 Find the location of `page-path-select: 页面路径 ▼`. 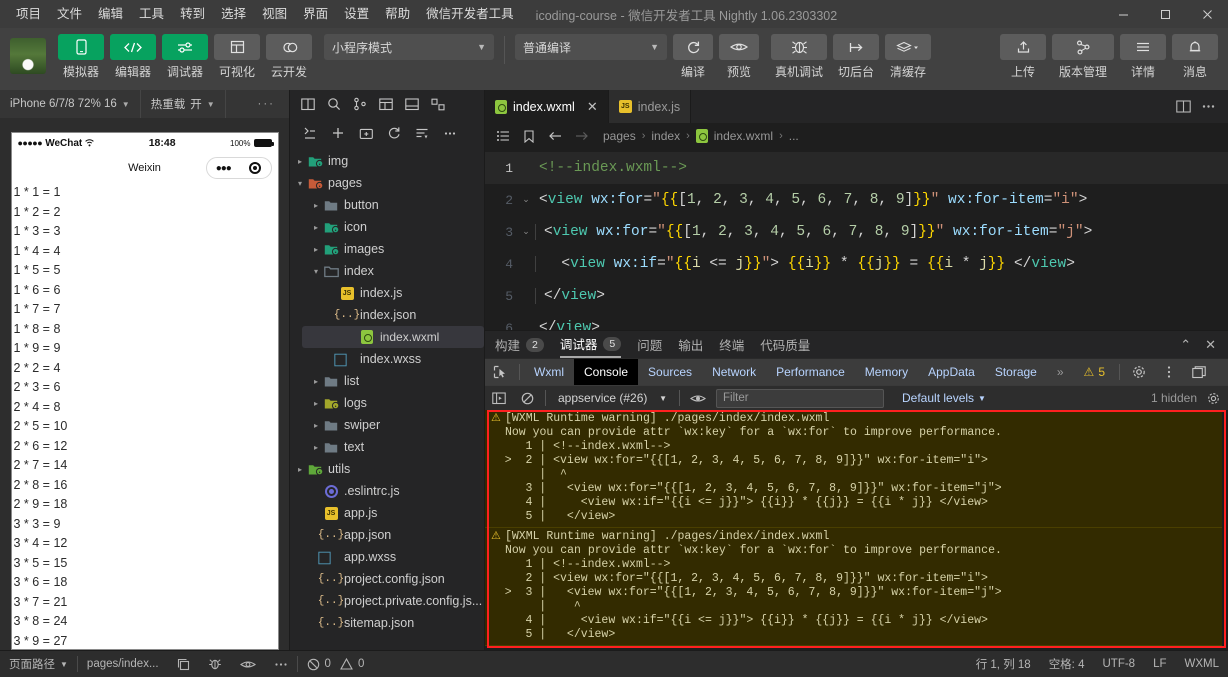

page-path-select: 页面路径 ▼ is located at coordinates (38, 664).